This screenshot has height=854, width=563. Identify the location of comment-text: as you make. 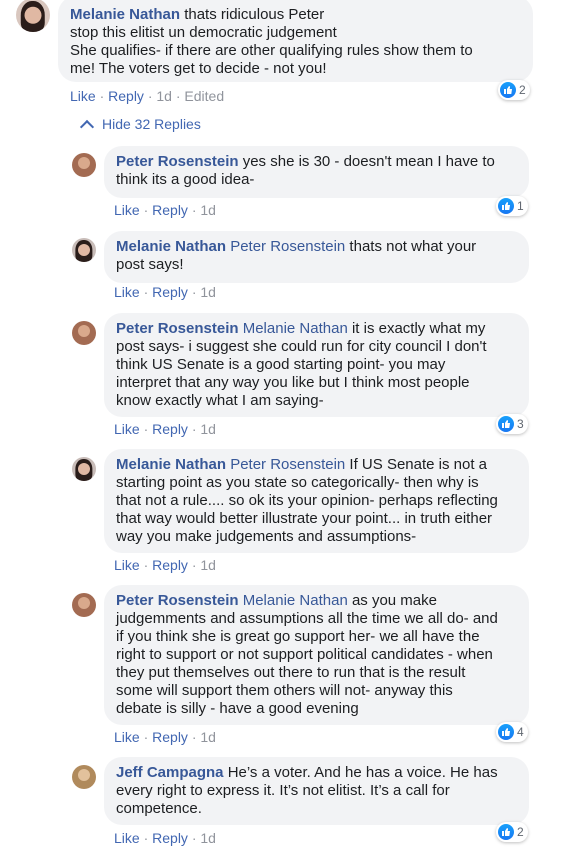
(392, 600).